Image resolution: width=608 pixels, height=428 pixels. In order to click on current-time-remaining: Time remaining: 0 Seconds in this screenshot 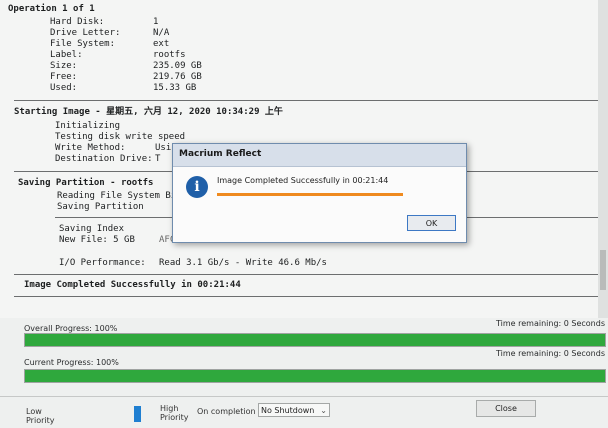, I will do `click(550, 353)`.